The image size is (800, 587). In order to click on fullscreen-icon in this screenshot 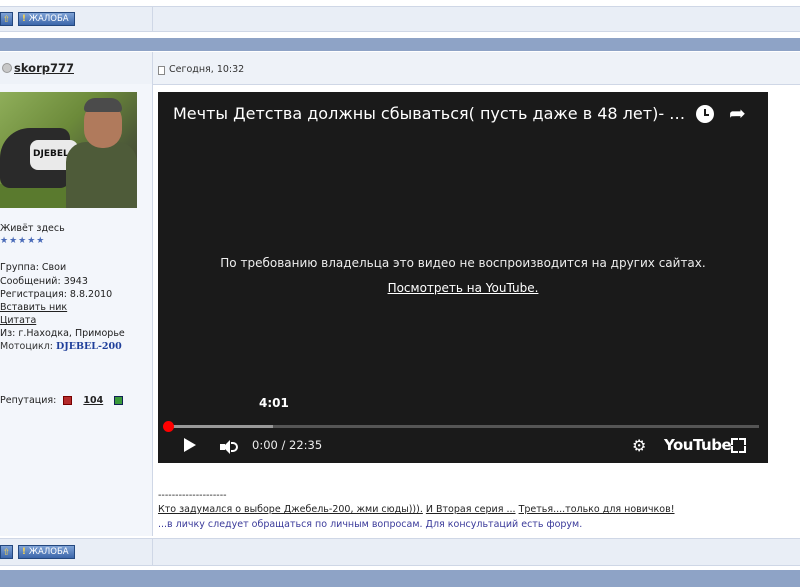, I will do `click(738, 445)`.